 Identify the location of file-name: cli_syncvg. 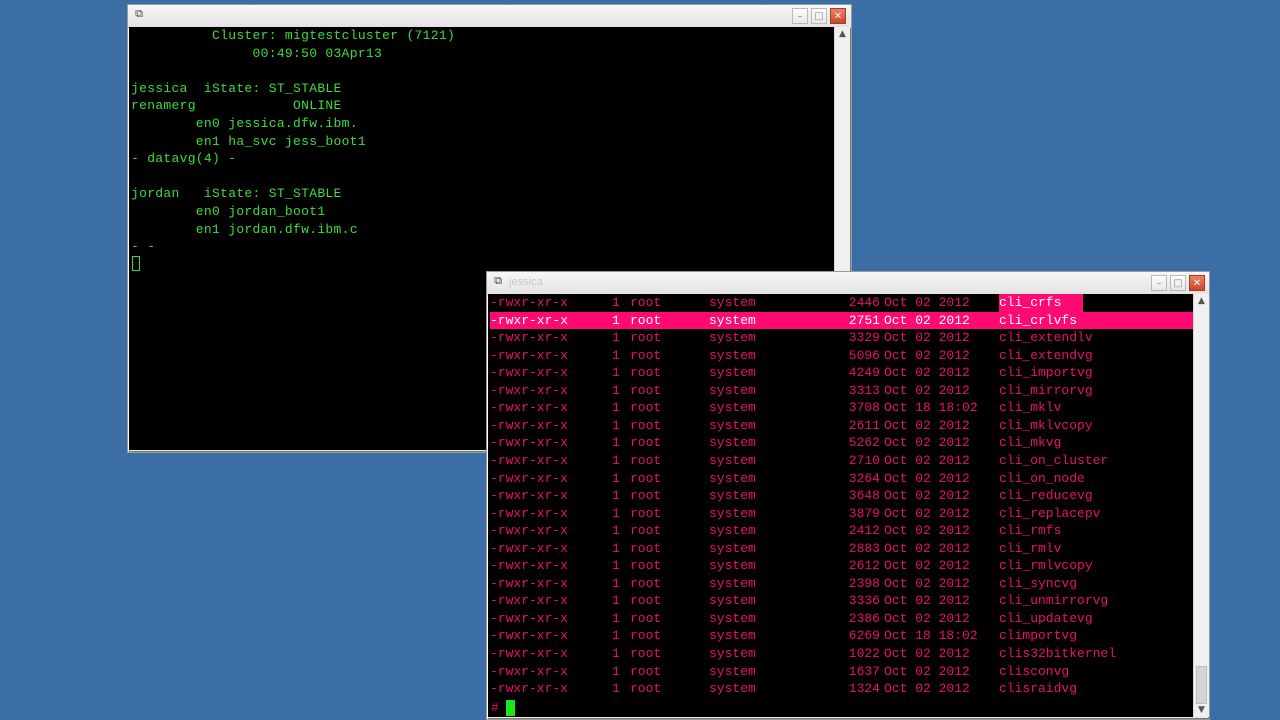
(1038, 583).